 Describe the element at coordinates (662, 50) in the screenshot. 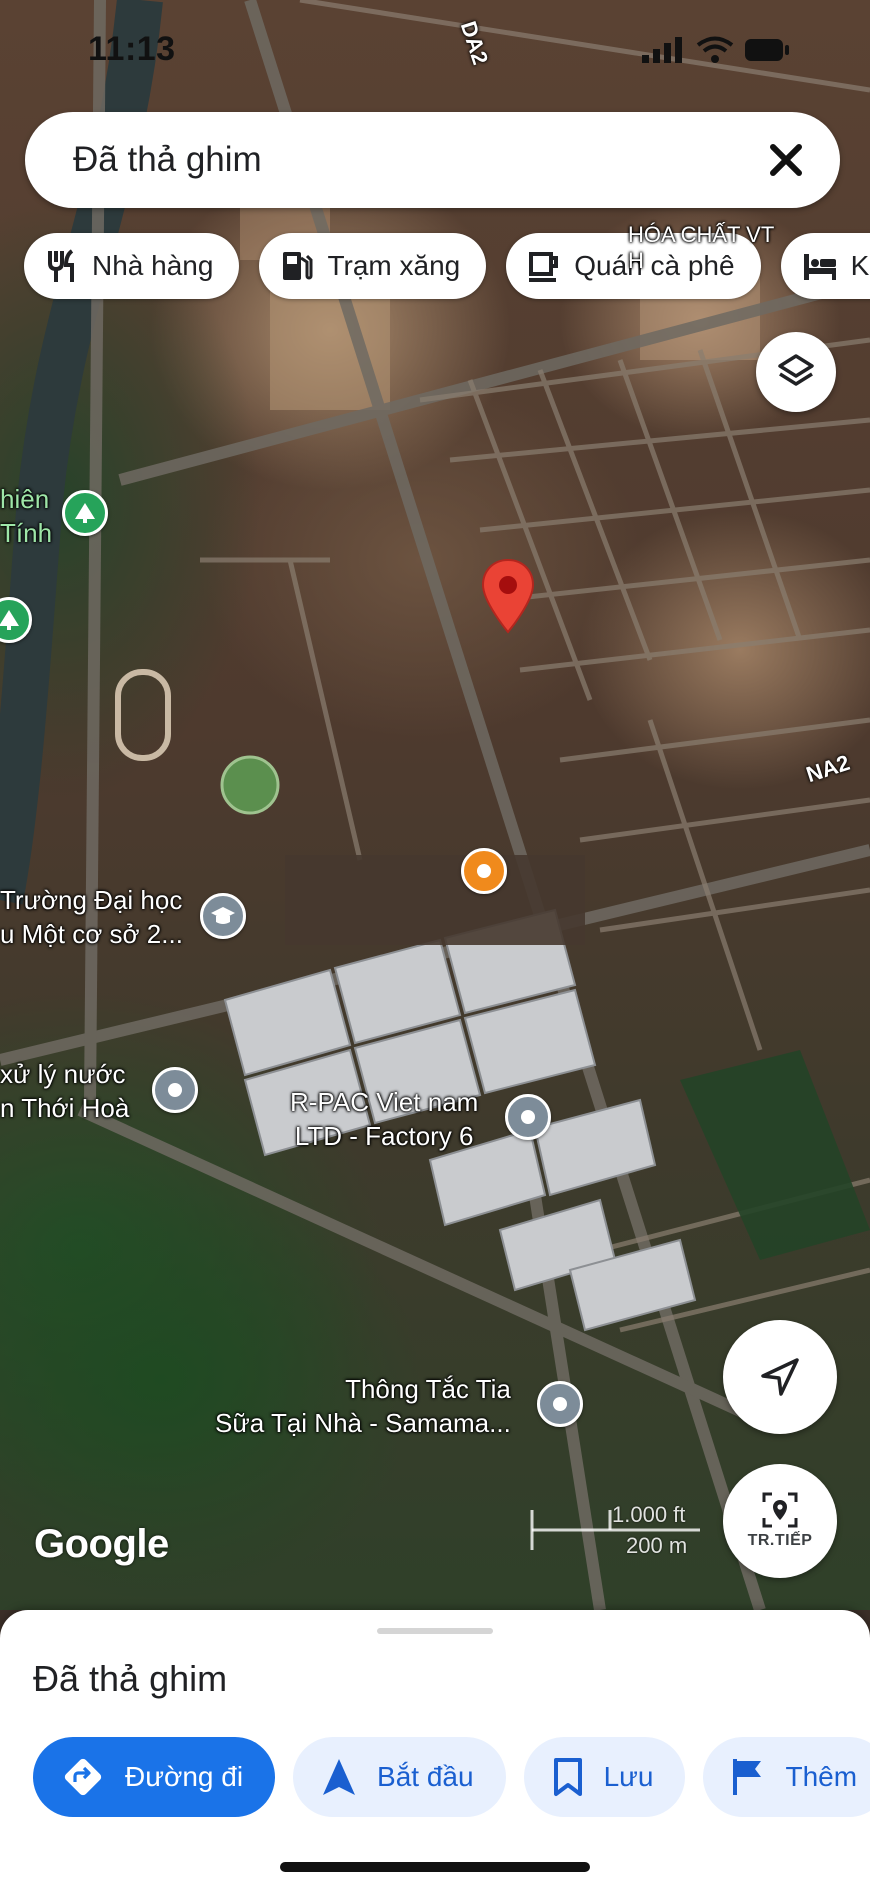

I see `signal-icon` at that location.